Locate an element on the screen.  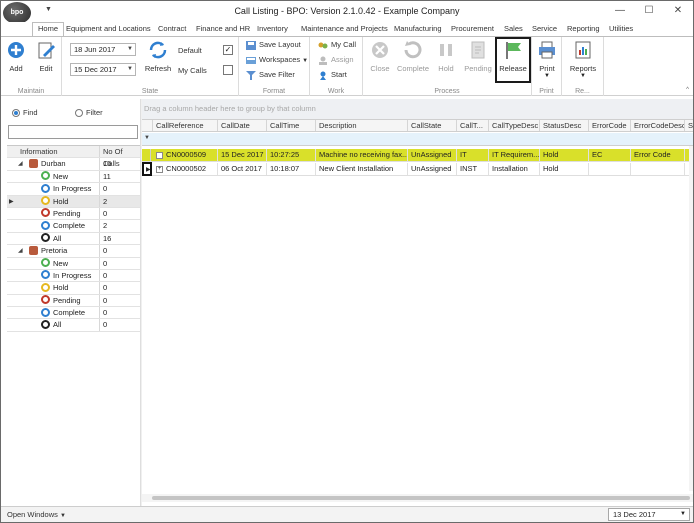
column-header-no-of-calls: No Of Calls is located at coordinates (120, 157).